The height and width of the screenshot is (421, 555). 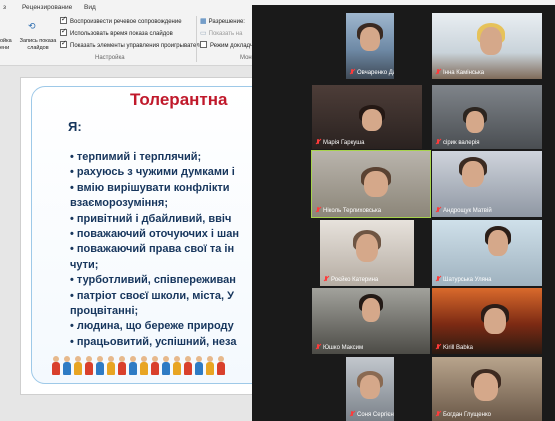 What do you see at coordinates (110, 58) in the screenshot?
I see `group-label-setup: Настройка` at bounding box center [110, 58].